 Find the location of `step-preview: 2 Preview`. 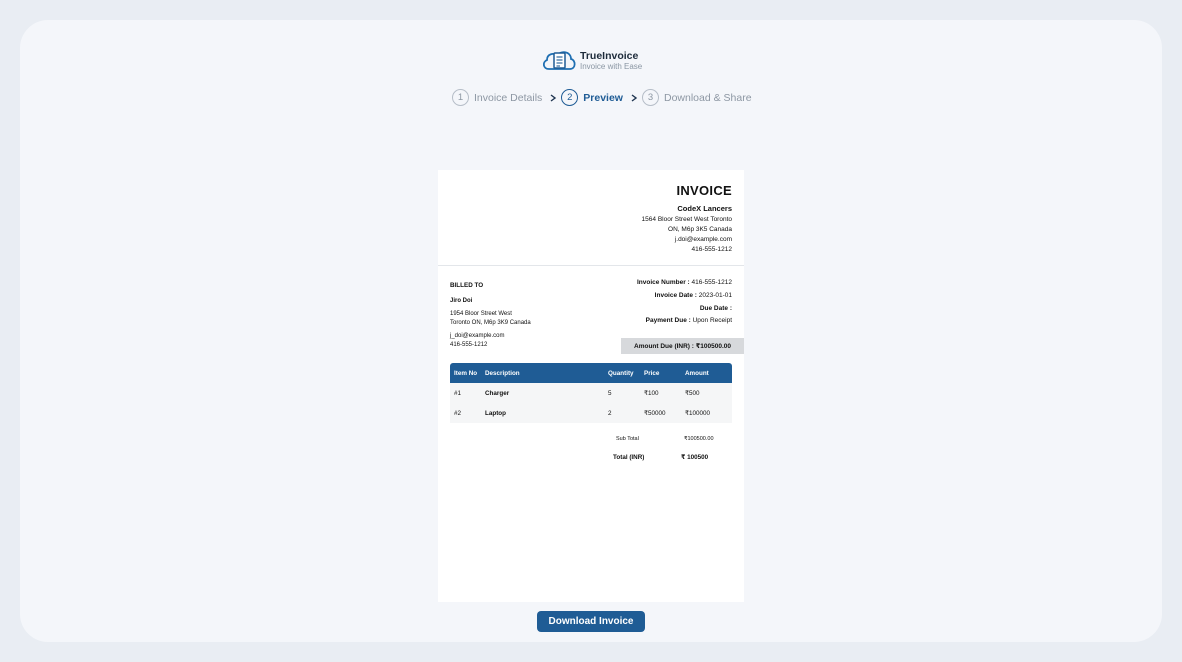

step-preview: 2 Preview is located at coordinates (592, 97).